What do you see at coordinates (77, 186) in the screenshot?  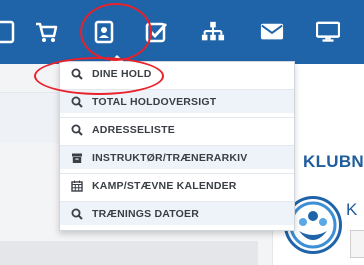 I see `calendar-icon` at bounding box center [77, 186].